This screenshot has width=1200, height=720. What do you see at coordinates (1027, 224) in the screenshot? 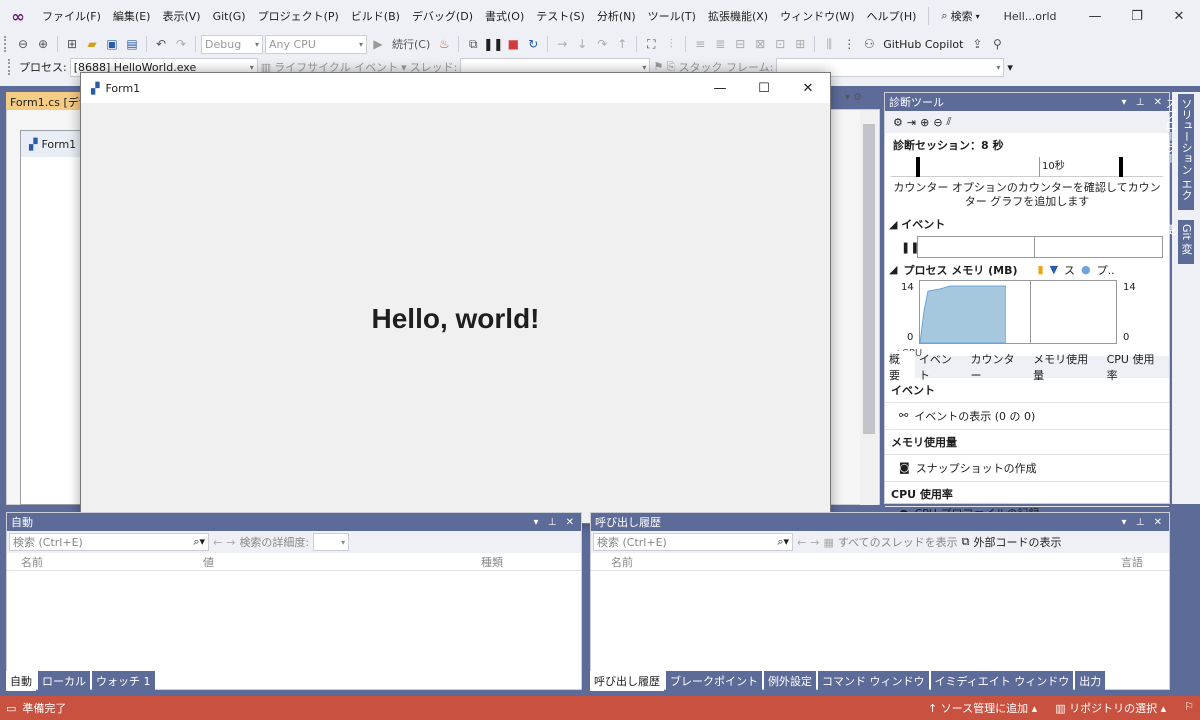
I see `events-section-header: ◢ イベント` at bounding box center [1027, 224].